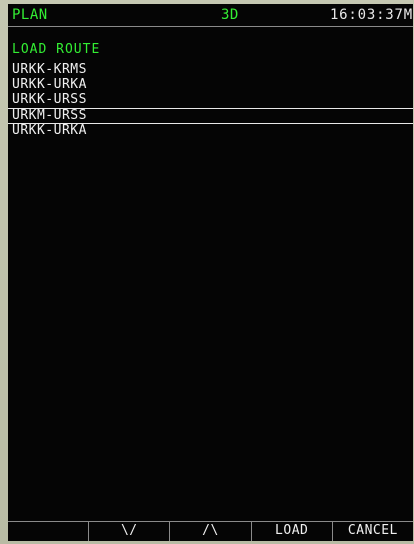 The width and height of the screenshot is (414, 544). What do you see at coordinates (210, 116) in the screenshot?
I see `route-item-selected: URKM-URSS` at bounding box center [210, 116].